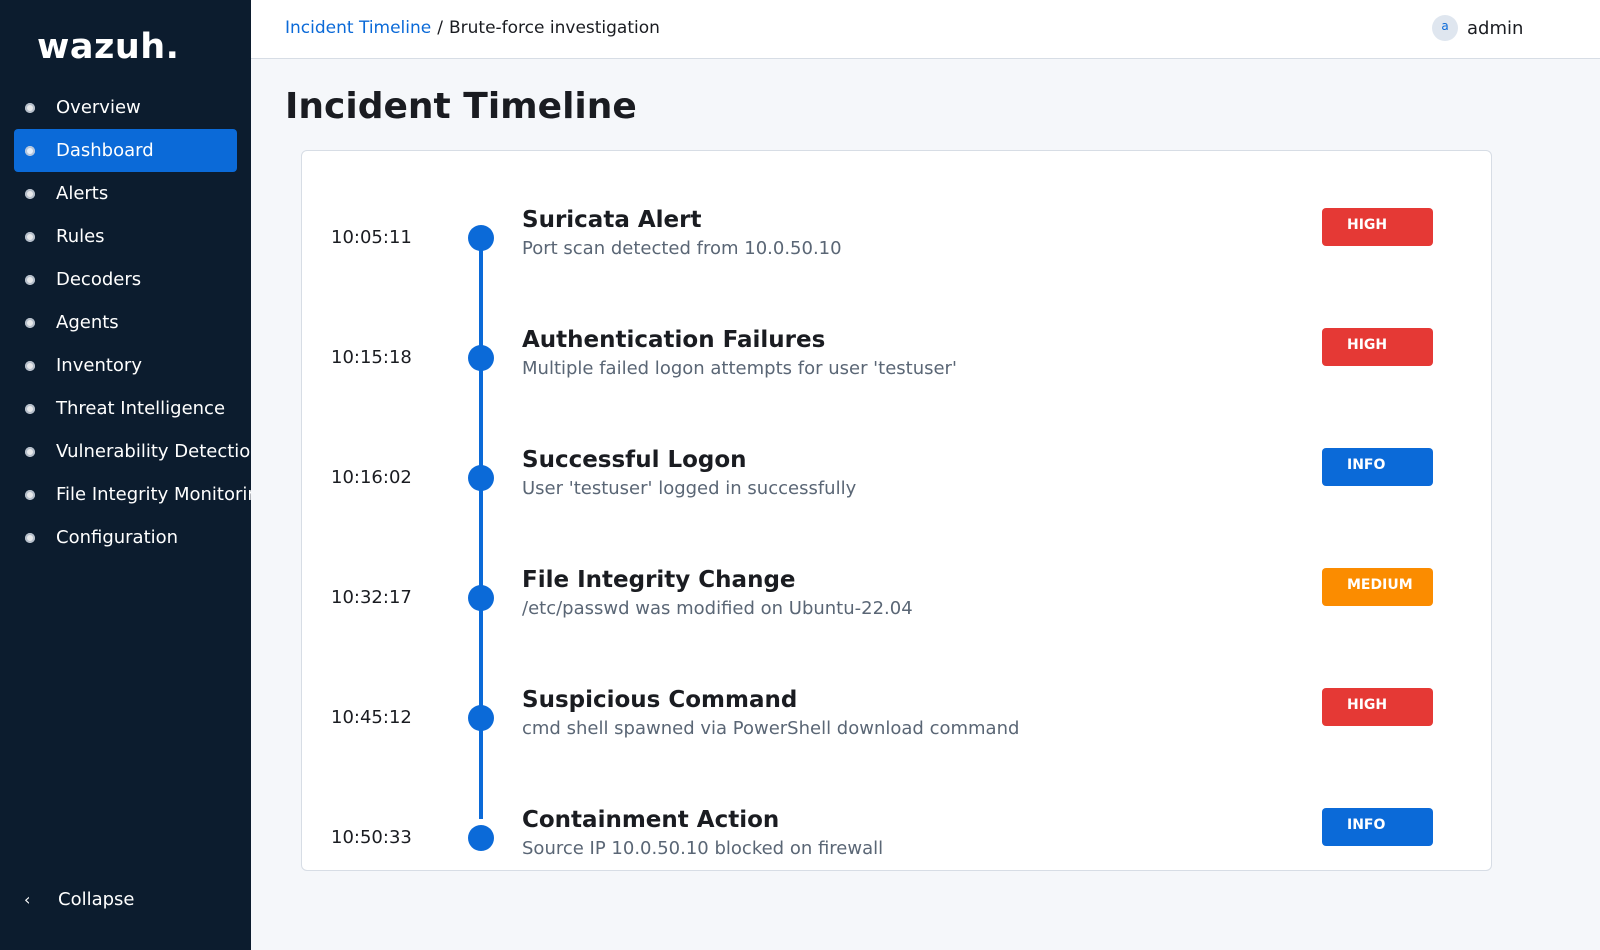 Image resolution: width=1600 pixels, height=950 pixels. Describe the element at coordinates (689, 488) in the screenshot. I see `event-description: User 'testuser' logged in successfully` at that location.